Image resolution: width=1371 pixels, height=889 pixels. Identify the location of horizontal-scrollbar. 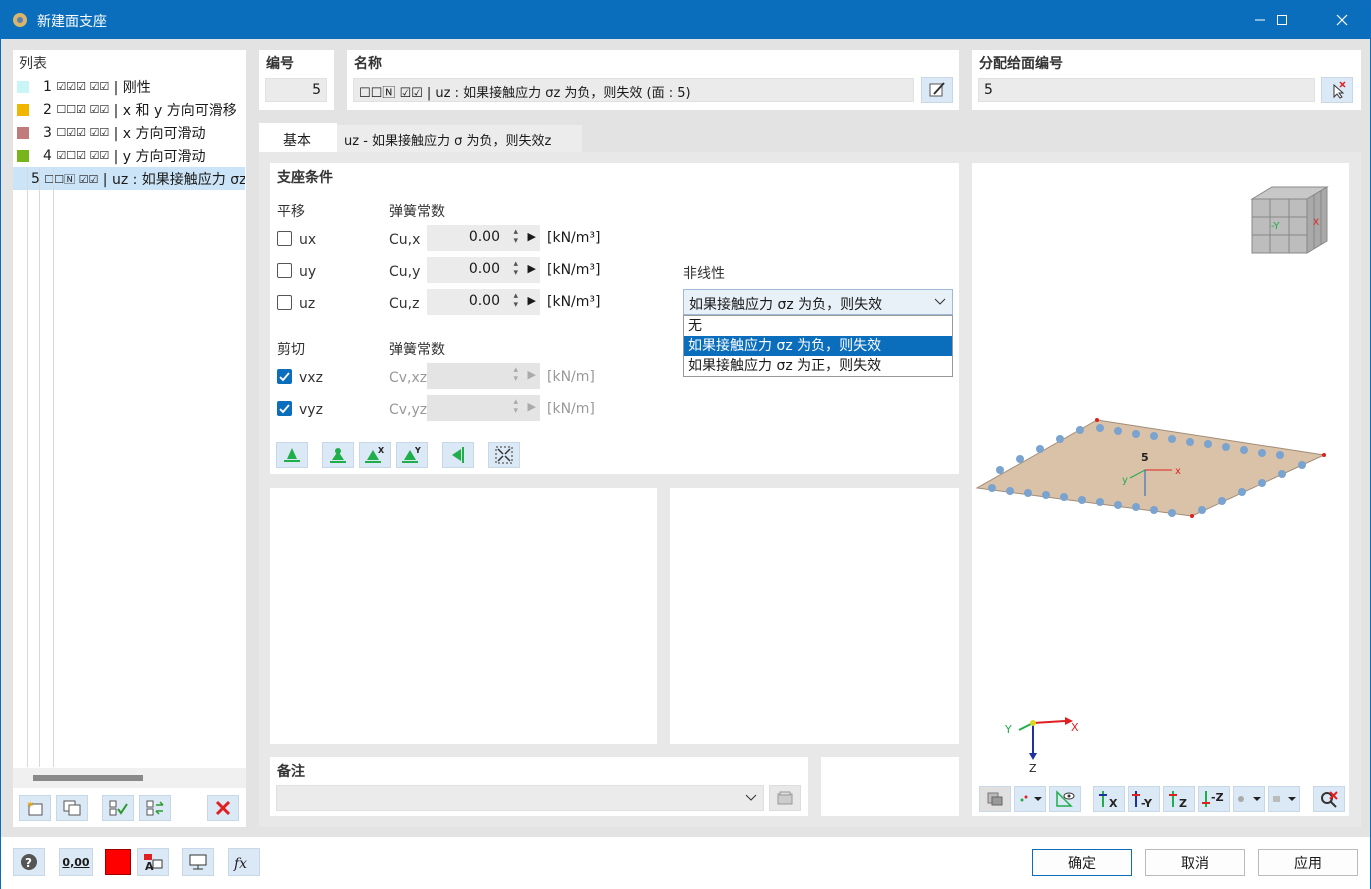
(129, 778).